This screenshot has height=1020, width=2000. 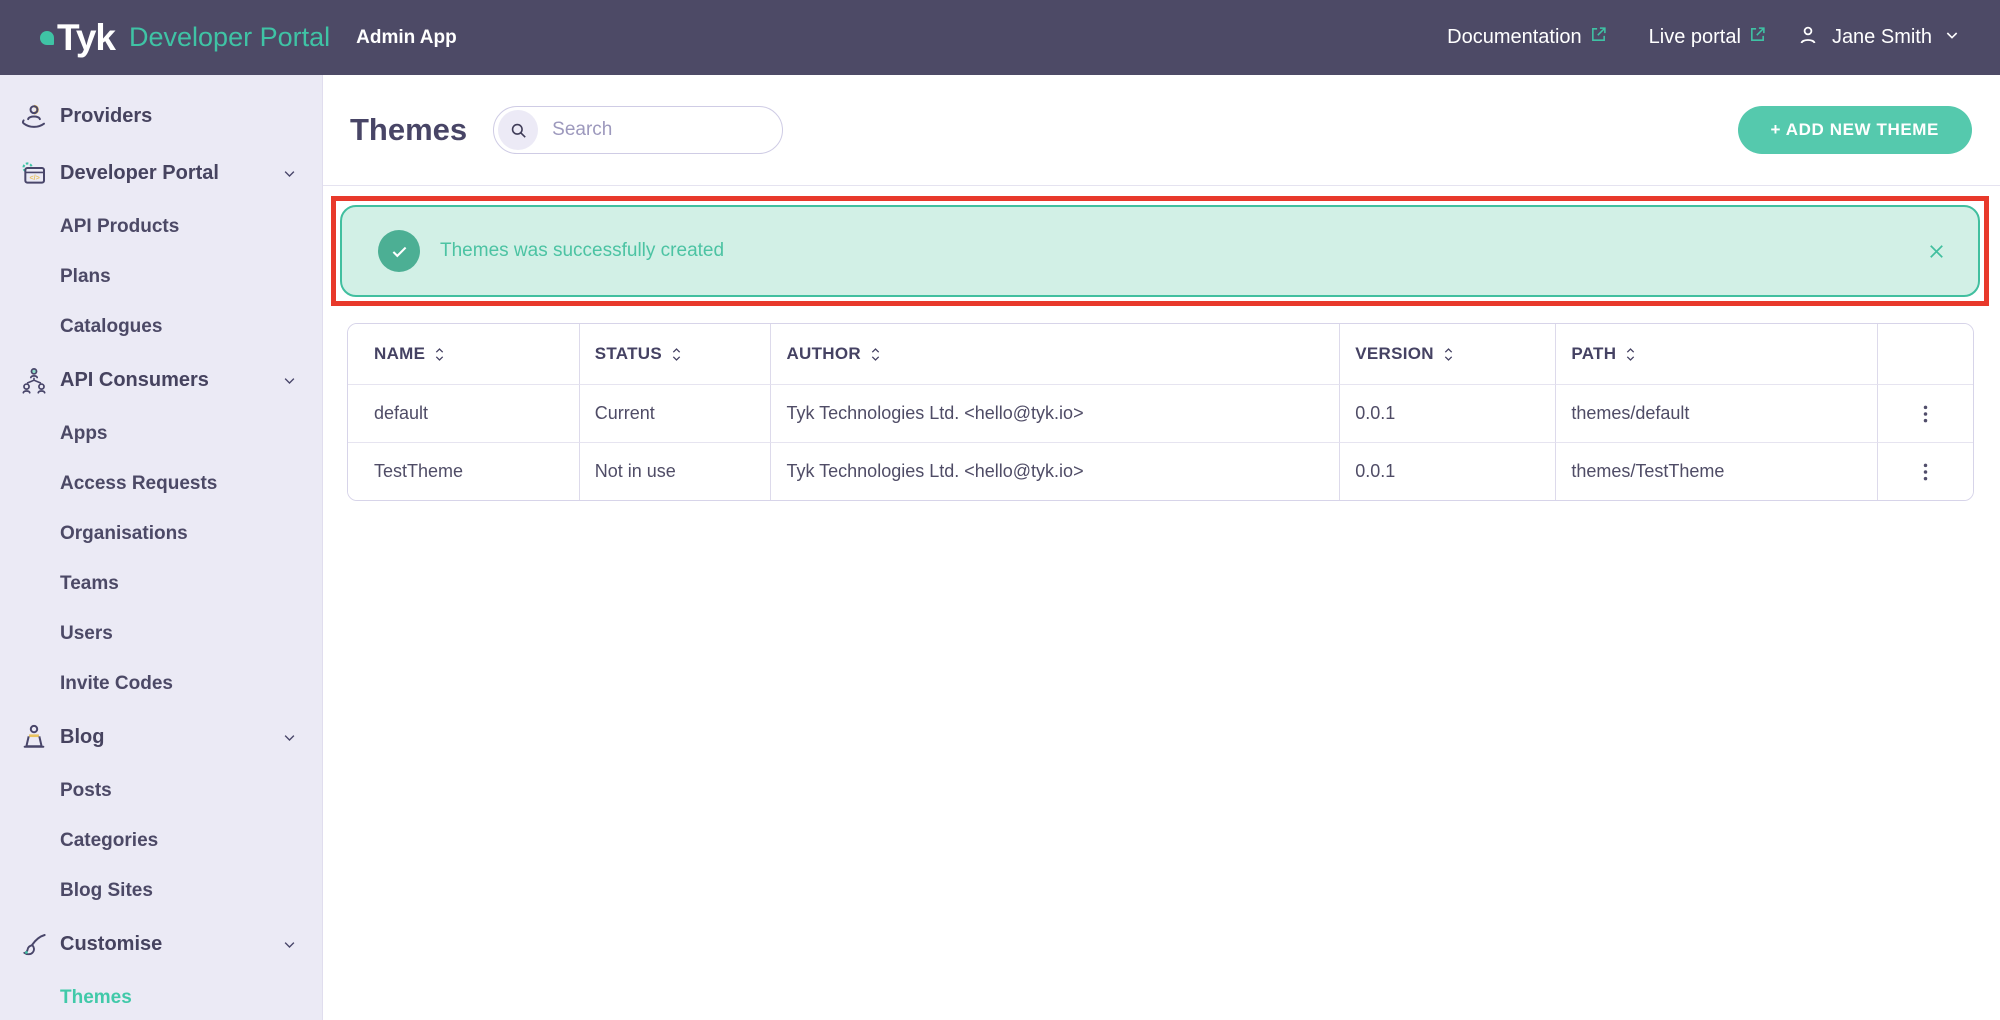 I want to click on annotation-highlight-box: Themes was successfully created, so click(x=1160, y=251).